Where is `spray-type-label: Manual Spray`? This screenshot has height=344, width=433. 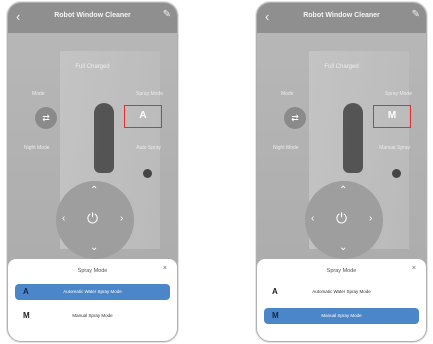 spray-type-label: Manual Spray is located at coordinates (394, 148).